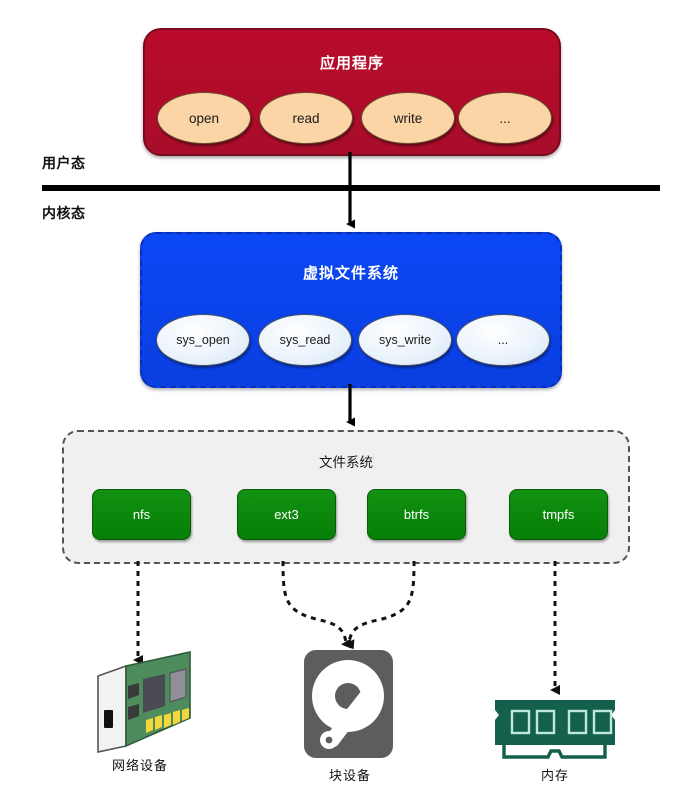  Describe the element at coordinates (203, 340) in the screenshot. I see `vfs-sys-open: sys_open` at that location.